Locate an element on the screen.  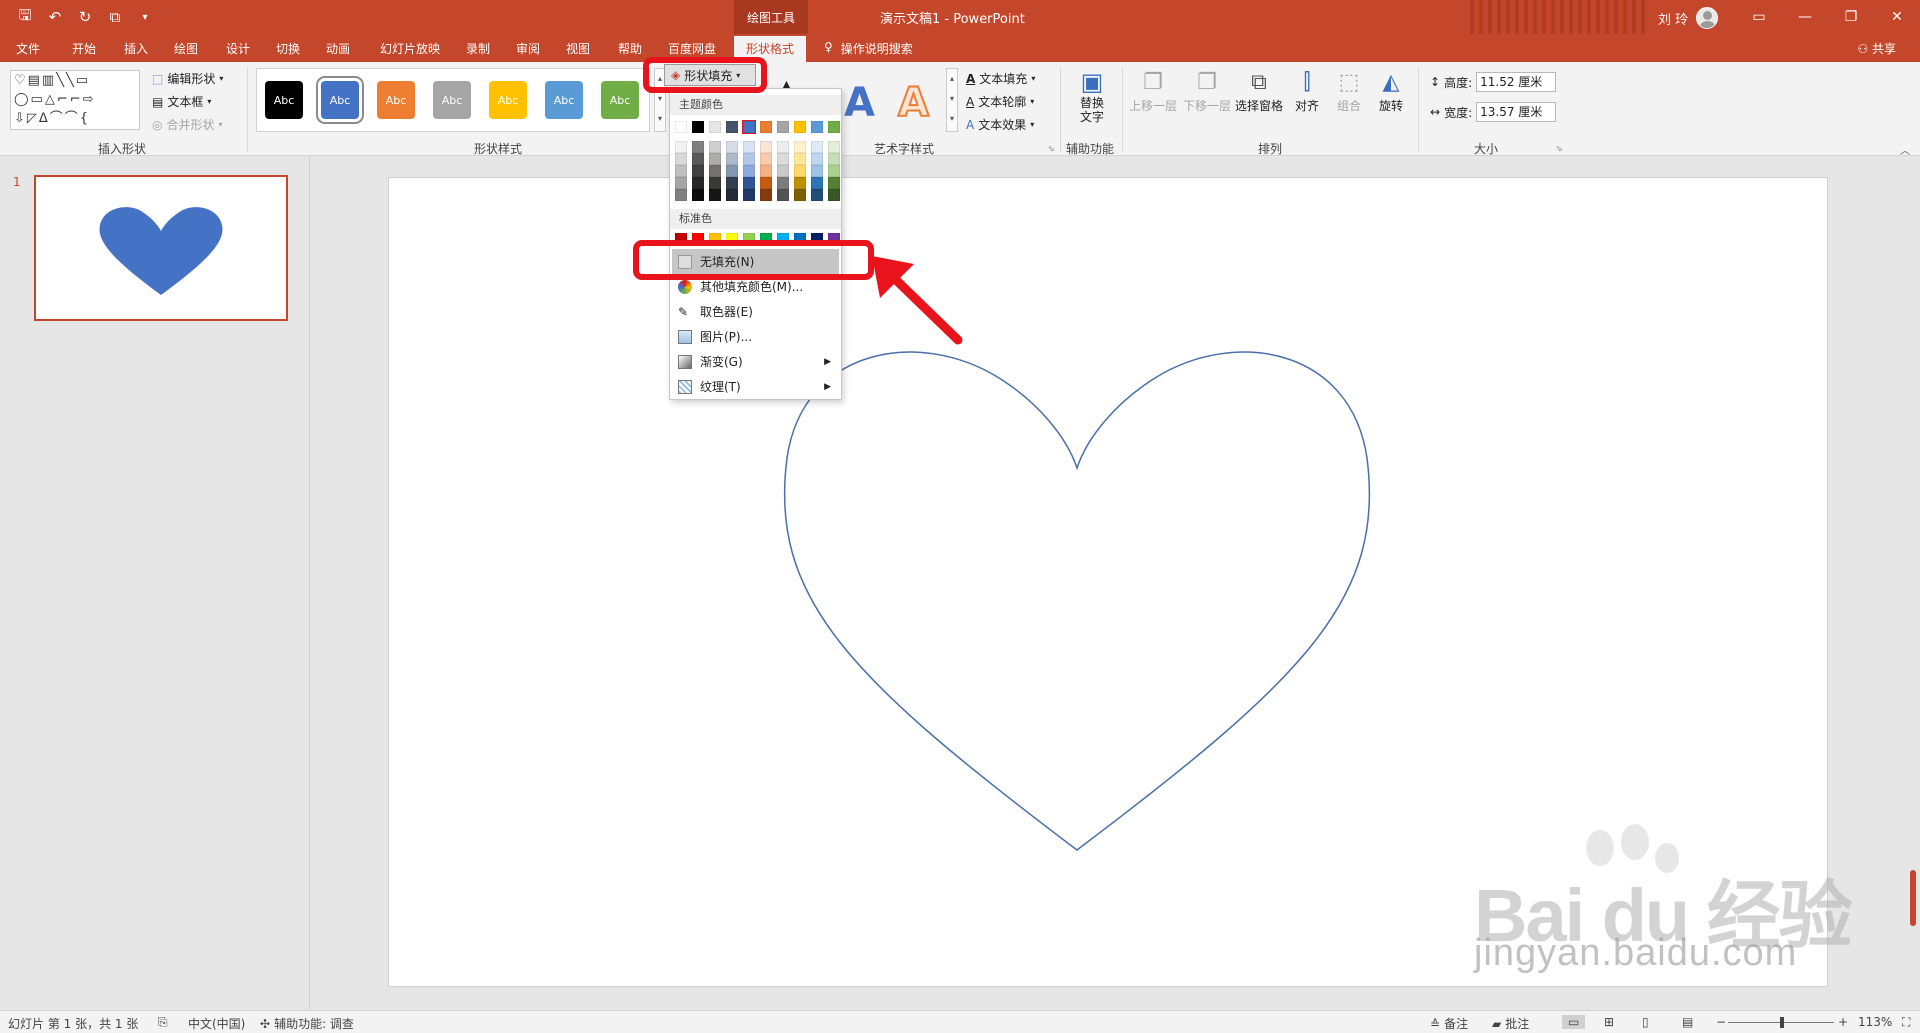
slideshow-view-icon: ▤ is located at coordinates (1687, 1022).